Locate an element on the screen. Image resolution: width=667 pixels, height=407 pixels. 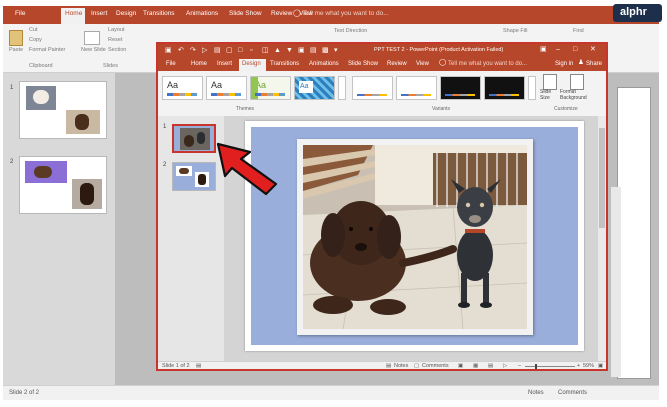
outer-paste-button: Paste is located at coordinates (16, 50).